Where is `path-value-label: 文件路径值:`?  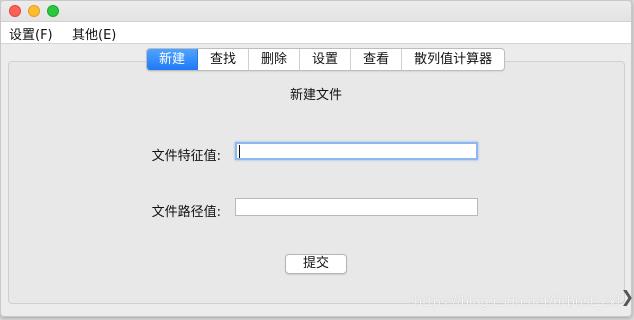
path-value-label: 文件路径值: is located at coordinates (186, 212).